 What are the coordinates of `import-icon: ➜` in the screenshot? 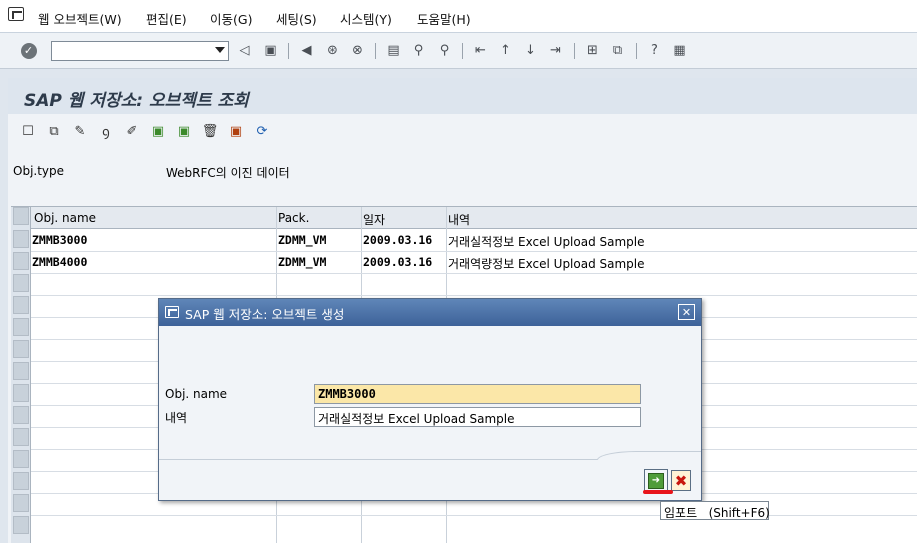 It's located at (656, 480).